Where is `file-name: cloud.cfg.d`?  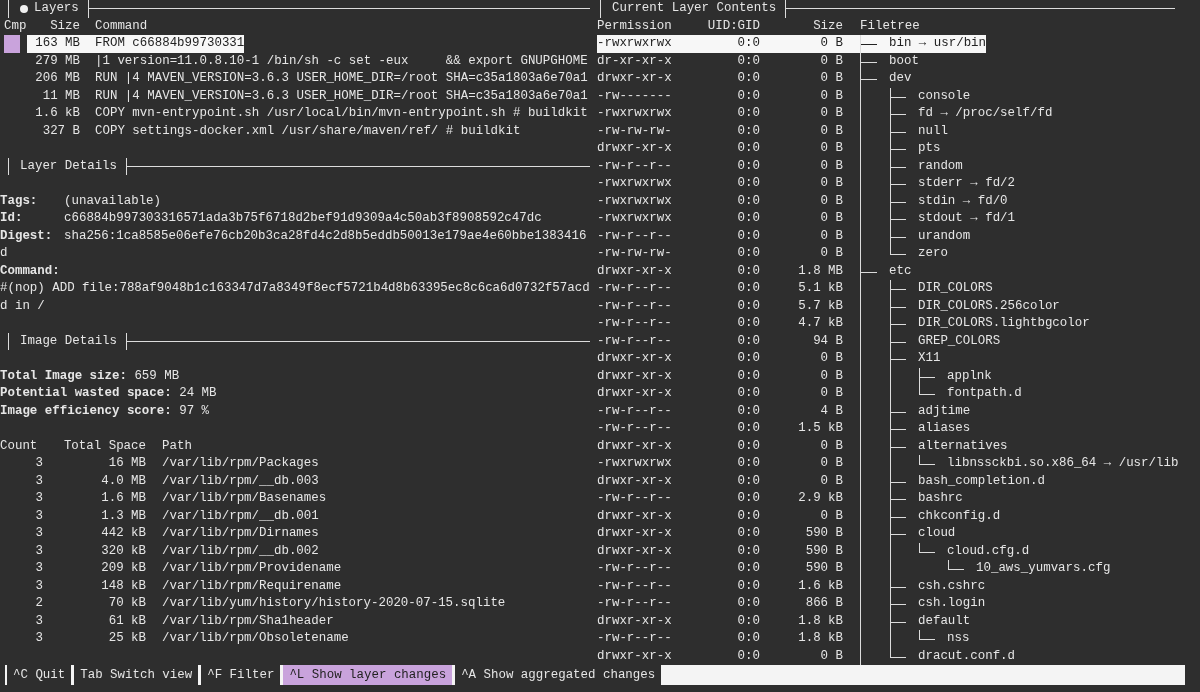 file-name: cloud.cfg.d is located at coordinates (988, 551).